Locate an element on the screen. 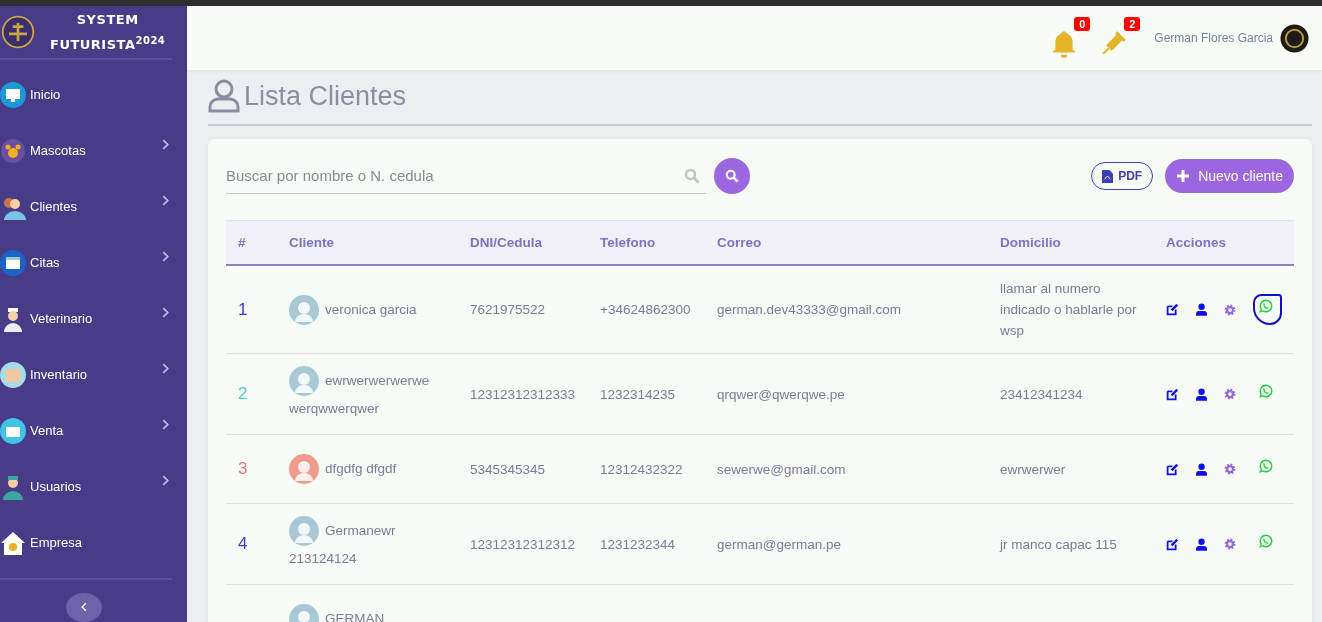  sidebar-item: Venta is located at coordinates (93, 437).